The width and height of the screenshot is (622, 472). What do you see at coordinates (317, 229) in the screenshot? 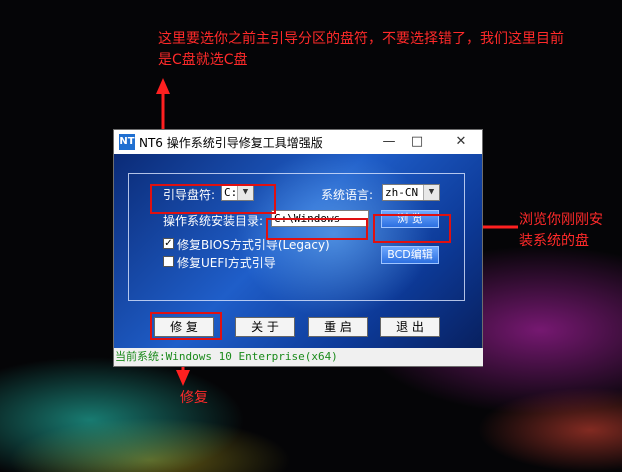
I see `highlight-install-dir` at bounding box center [317, 229].